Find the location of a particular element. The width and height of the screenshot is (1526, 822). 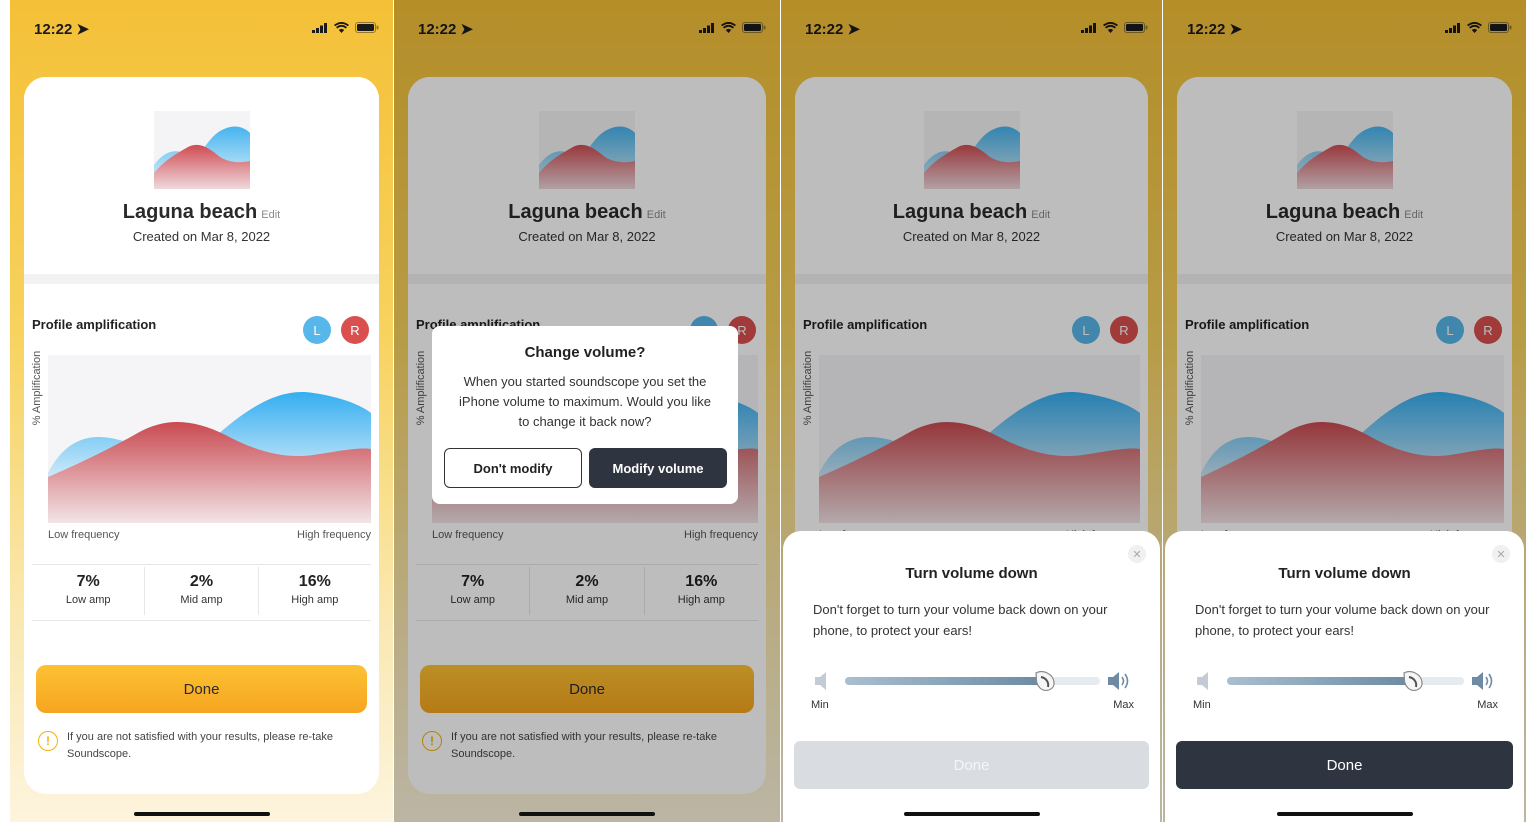

profile-name: Laguna beach is located at coordinates (190, 212).